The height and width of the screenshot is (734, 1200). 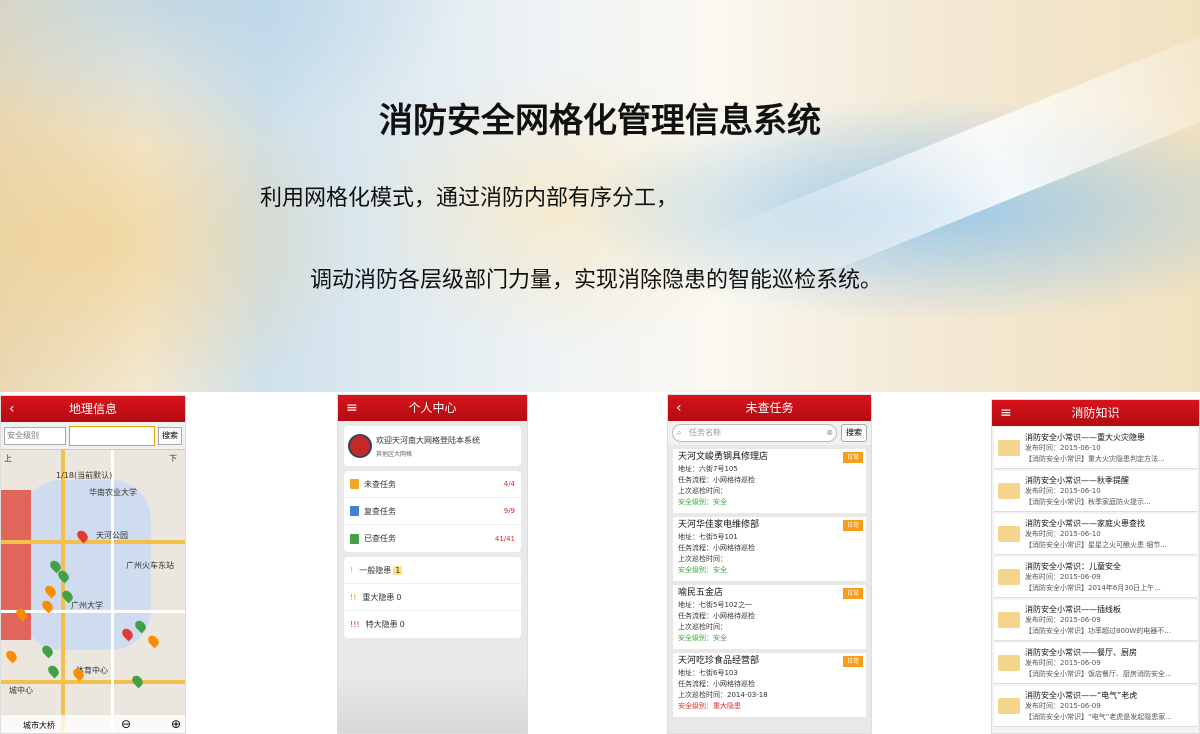 I want to click on tasks-header: ‹ 未查任务, so click(x=769, y=408).